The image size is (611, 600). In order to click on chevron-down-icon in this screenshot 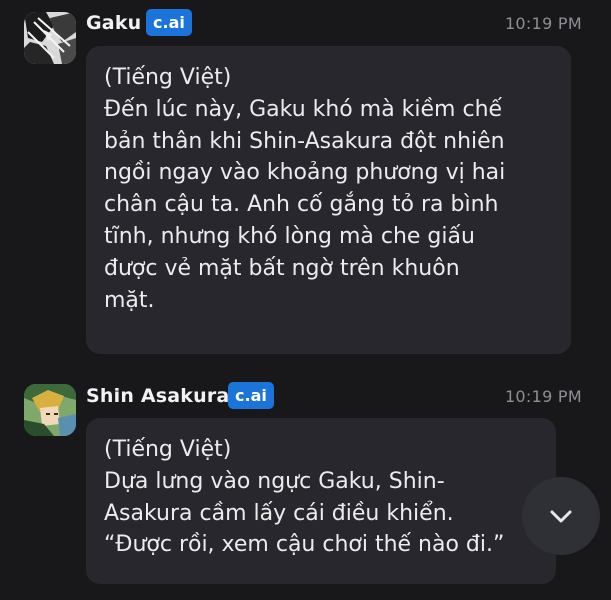, I will do `click(561, 516)`.